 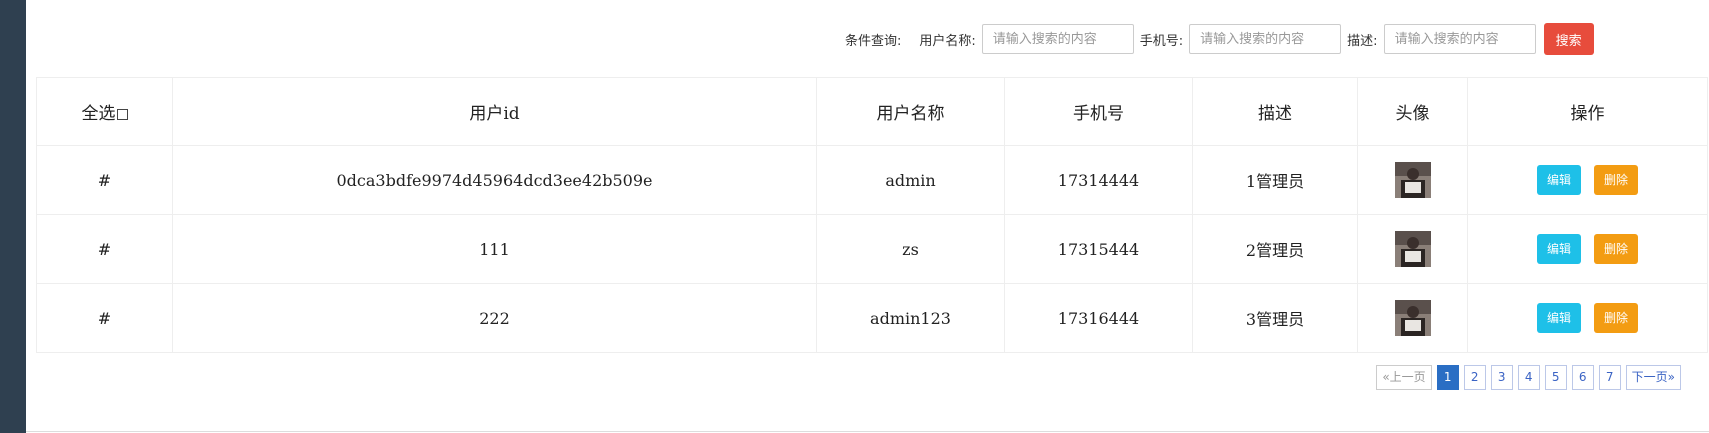 I want to click on select-all-checkbox, so click(x=122, y=114).